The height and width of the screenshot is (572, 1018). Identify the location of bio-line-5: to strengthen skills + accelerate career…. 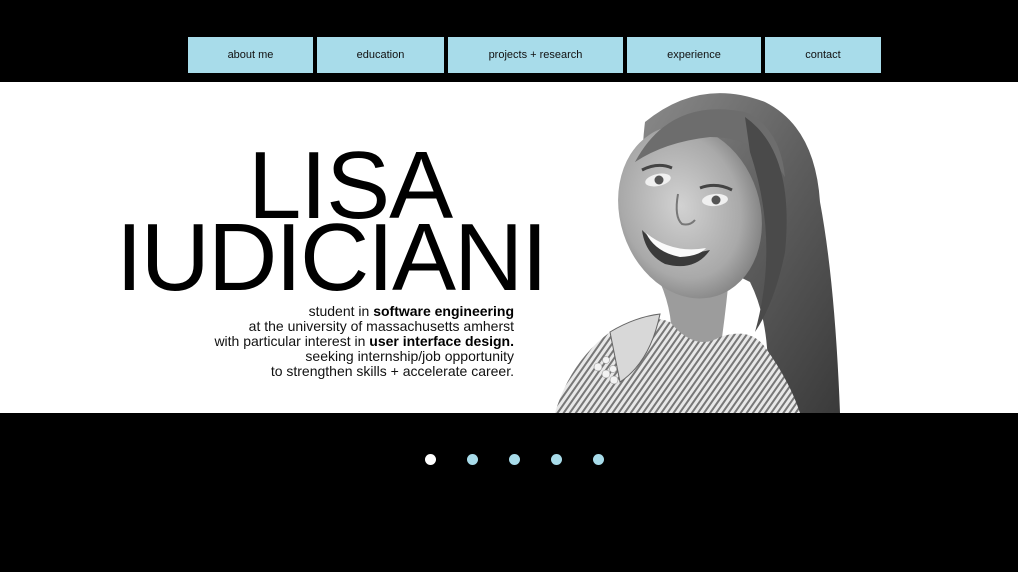
(392, 371).